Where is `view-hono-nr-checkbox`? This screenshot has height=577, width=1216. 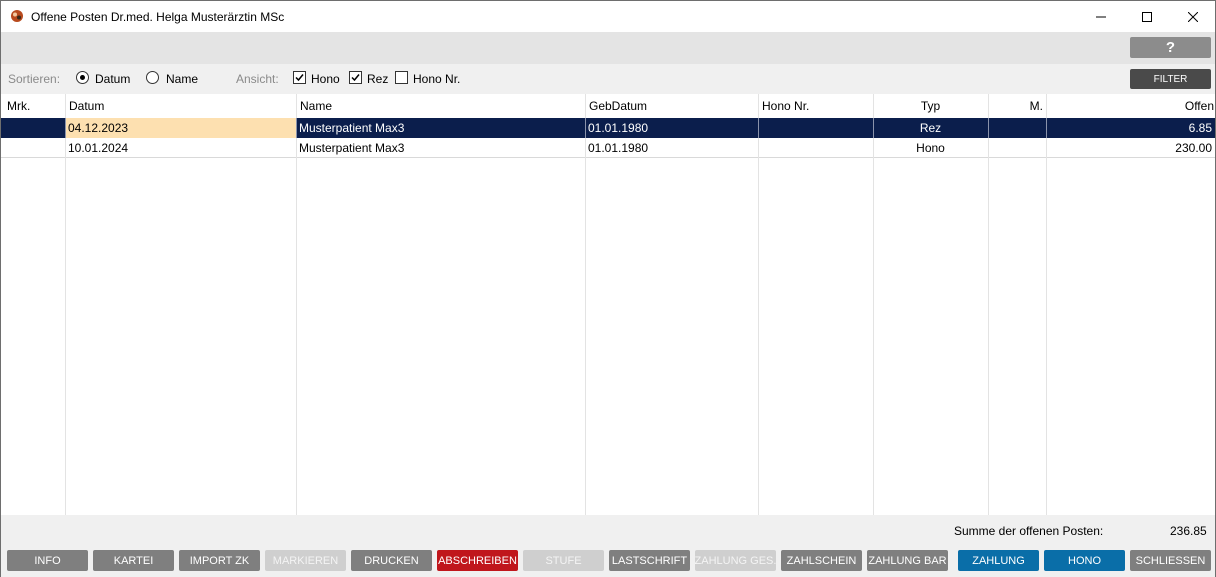
view-hono-nr-checkbox is located at coordinates (401, 77).